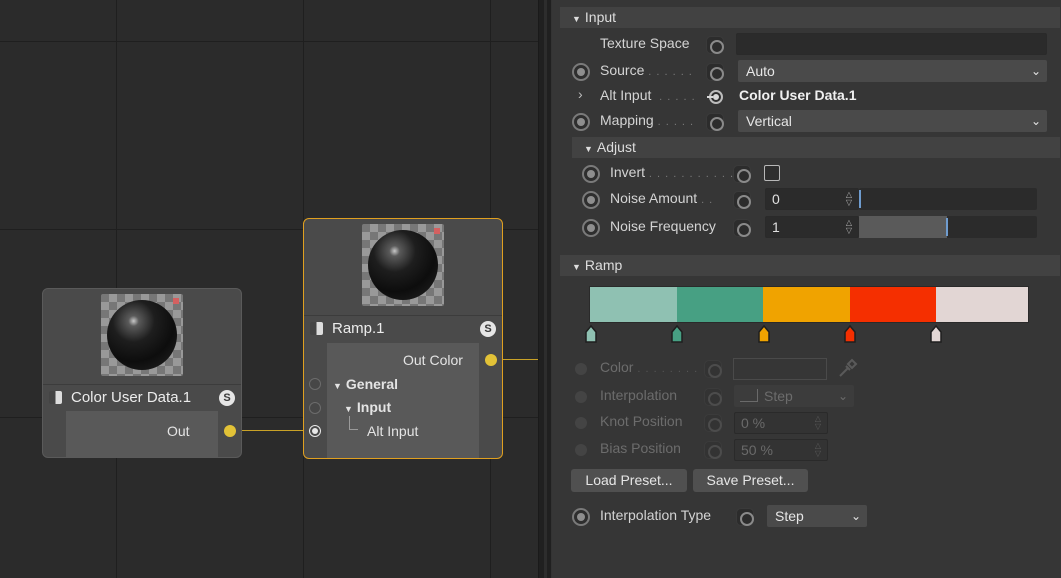 This screenshot has width=1061, height=578. What do you see at coordinates (847, 369) in the screenshot?
I see `eyedropper-icon` at bounding box center [847, 369].